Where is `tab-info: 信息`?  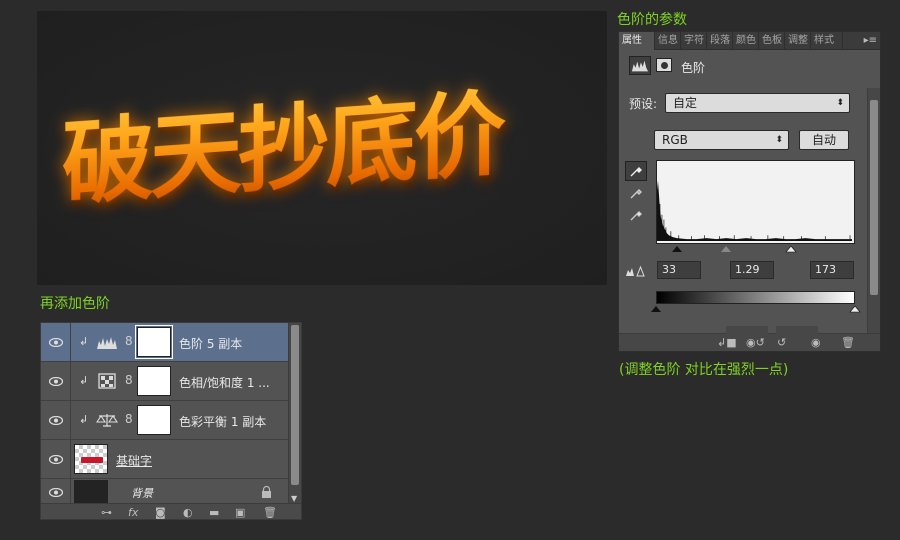
tab-info: 信息 is located at coordinates (668, 41).